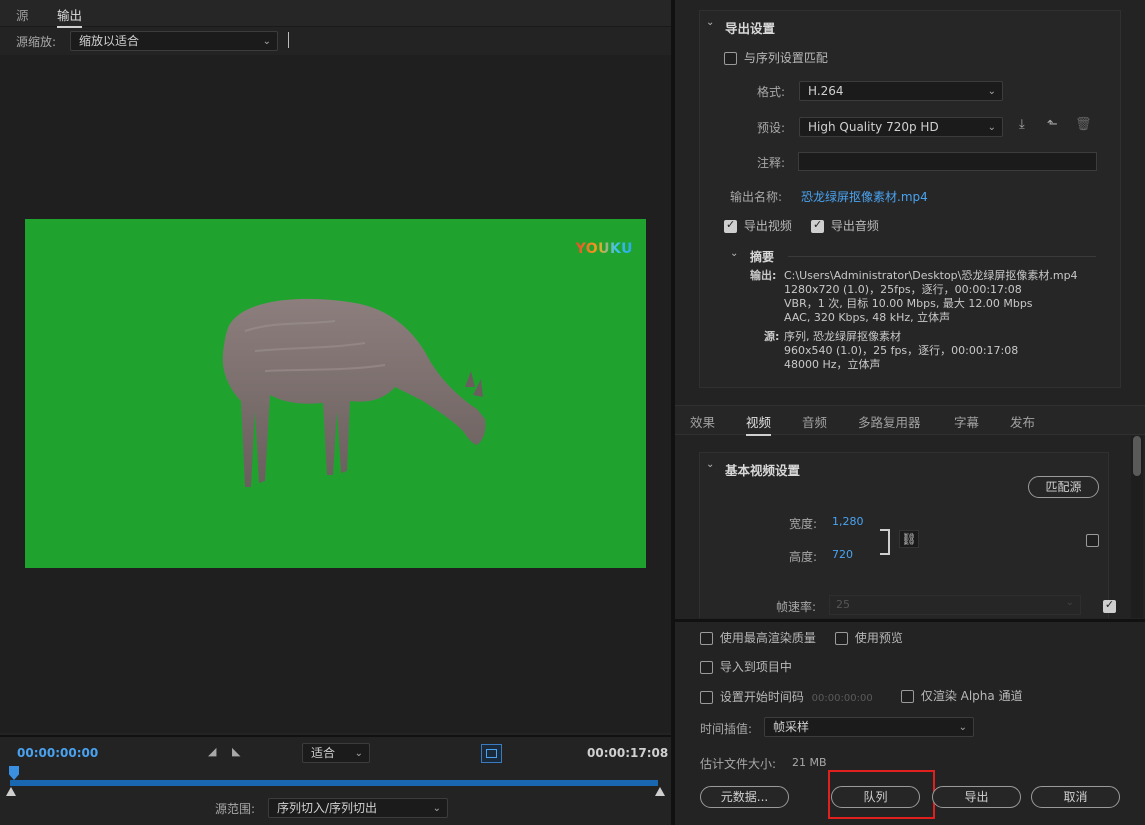  I want to click on import-preset-icon: ⬑, so click(1052, 124).